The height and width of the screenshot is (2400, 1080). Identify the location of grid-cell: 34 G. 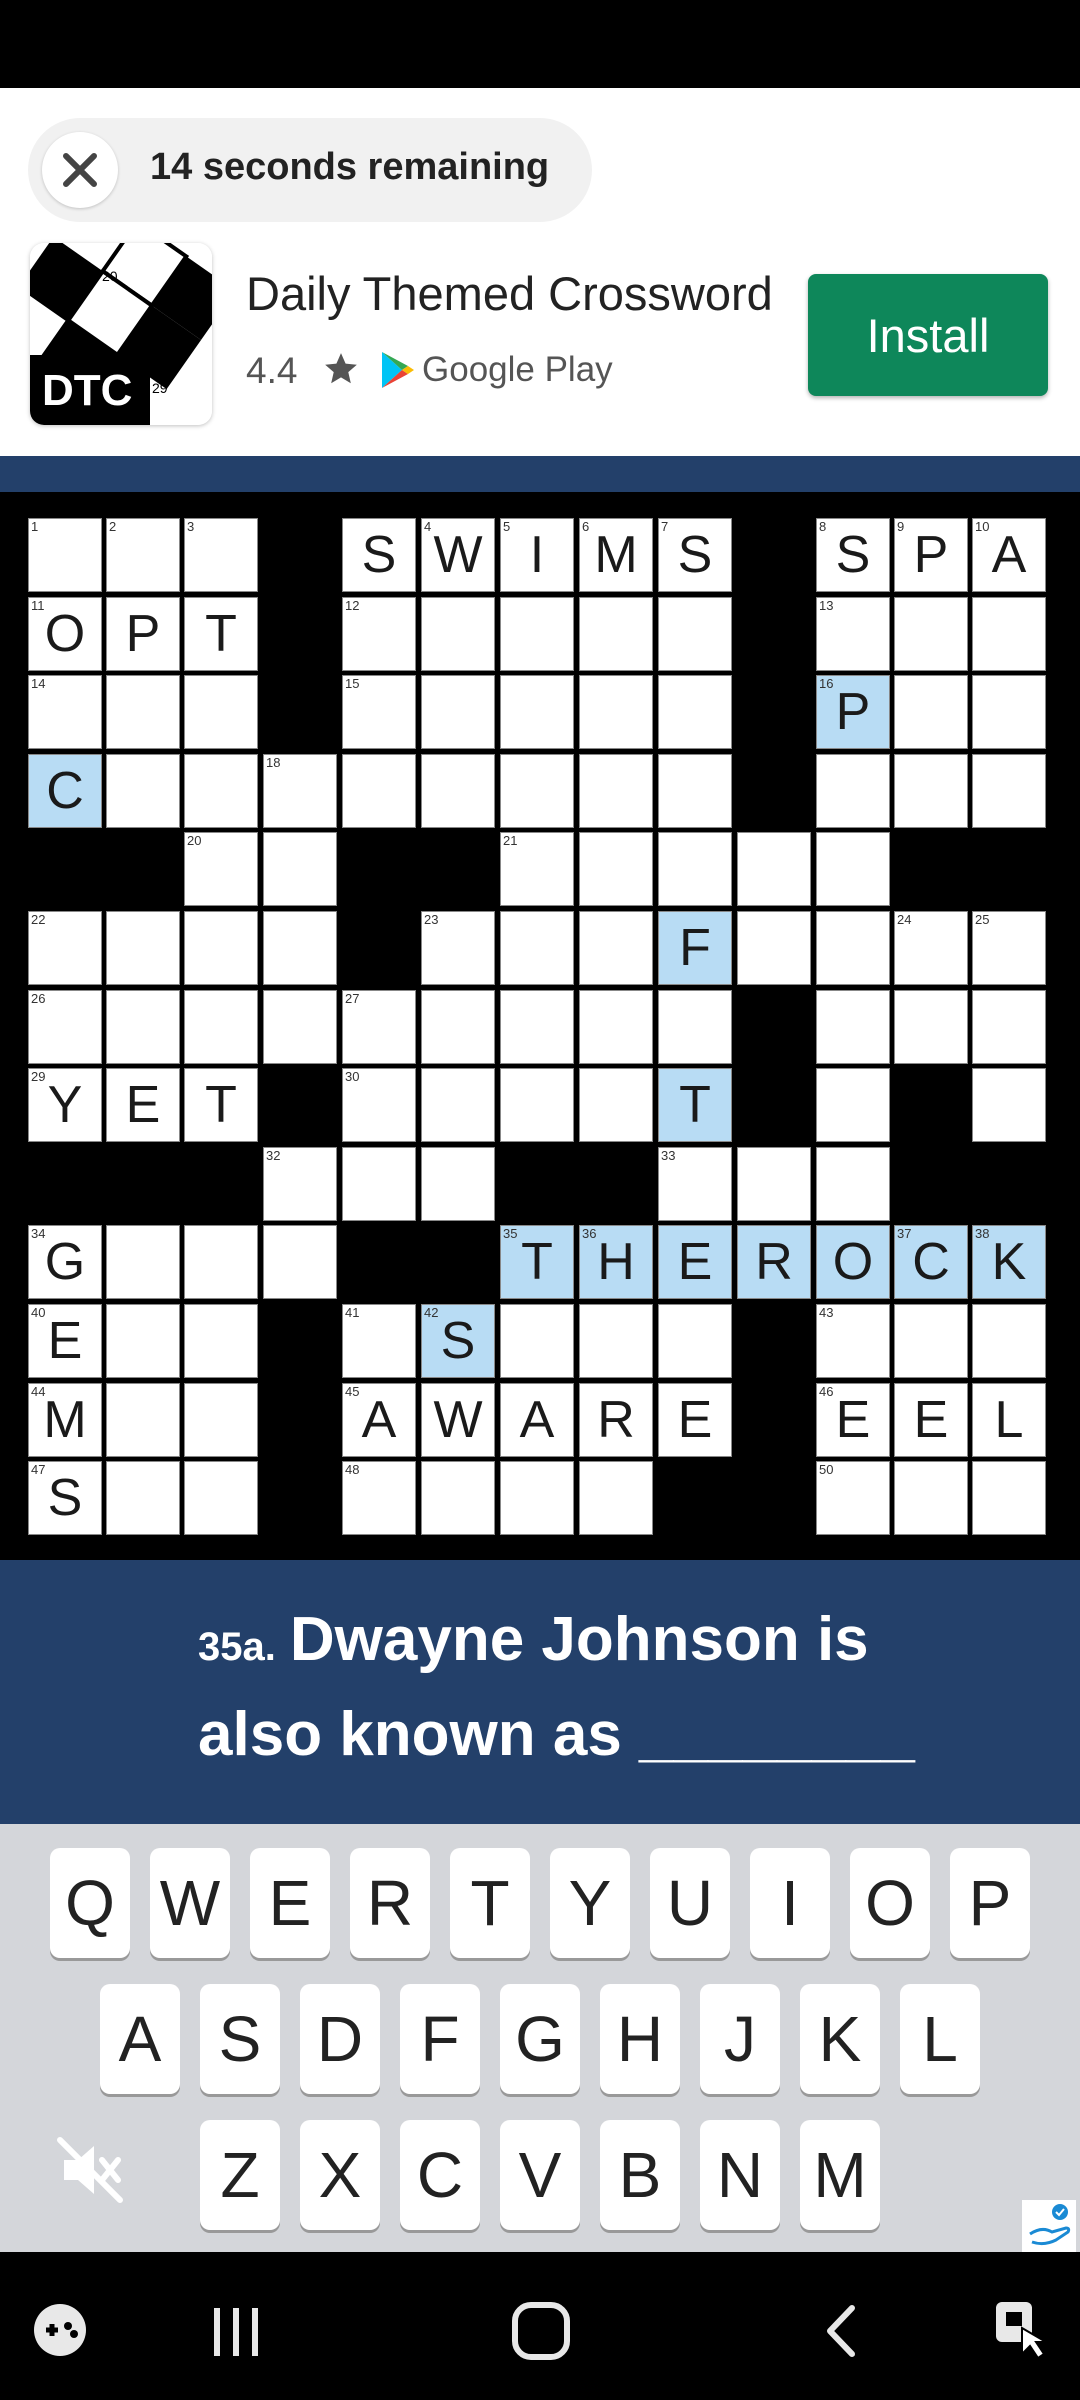
(65, 1262).